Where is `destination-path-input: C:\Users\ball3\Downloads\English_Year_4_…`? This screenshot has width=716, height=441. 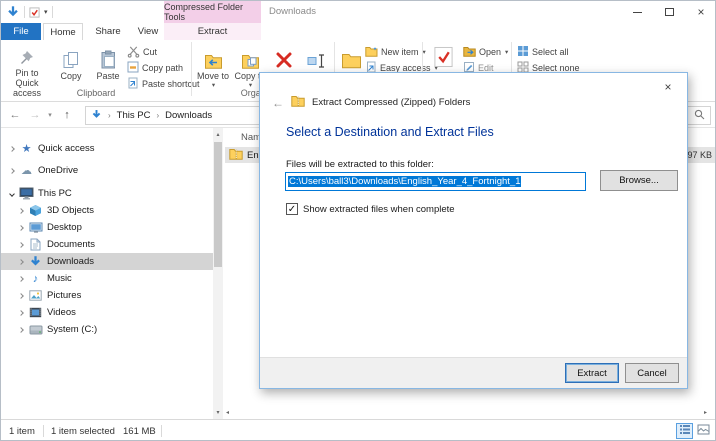
destination-path-input: C:\Users\ball3\Downloads\English_Year_4_… is located at coordinates (435, 181).